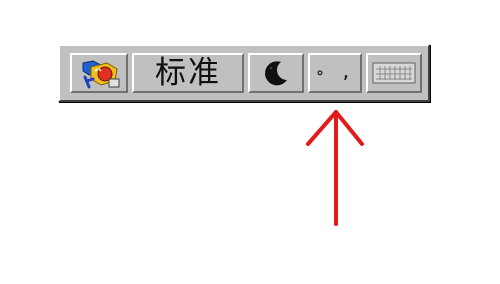 This screenshot has width=500, height=284. I want to click on input-mode-label: 标准, so click(188, 72).